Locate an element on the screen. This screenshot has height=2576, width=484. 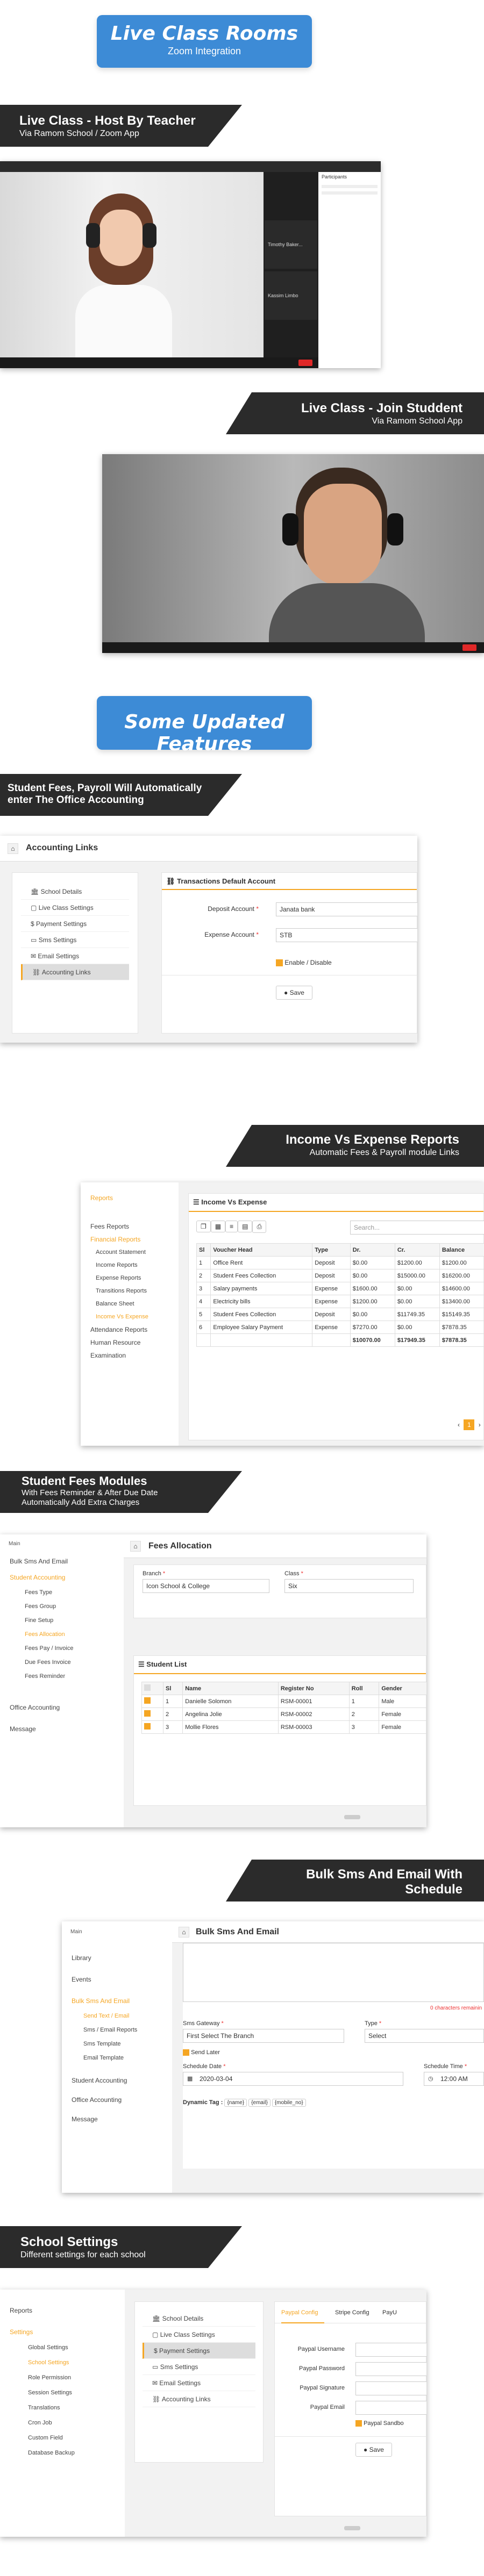
menu-fees-reminder: Fees Reminder is located at coordinates (62, 1676).